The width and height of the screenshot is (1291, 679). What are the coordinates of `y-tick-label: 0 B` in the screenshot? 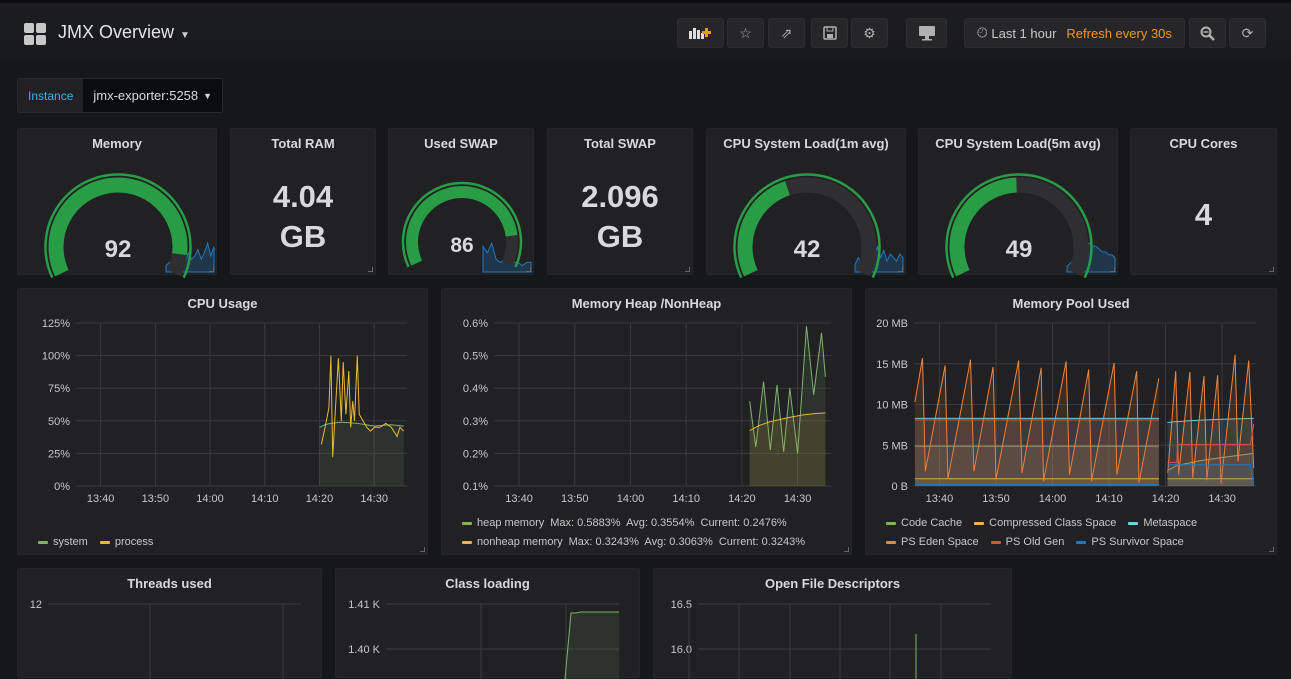 It's located at (899, 487).